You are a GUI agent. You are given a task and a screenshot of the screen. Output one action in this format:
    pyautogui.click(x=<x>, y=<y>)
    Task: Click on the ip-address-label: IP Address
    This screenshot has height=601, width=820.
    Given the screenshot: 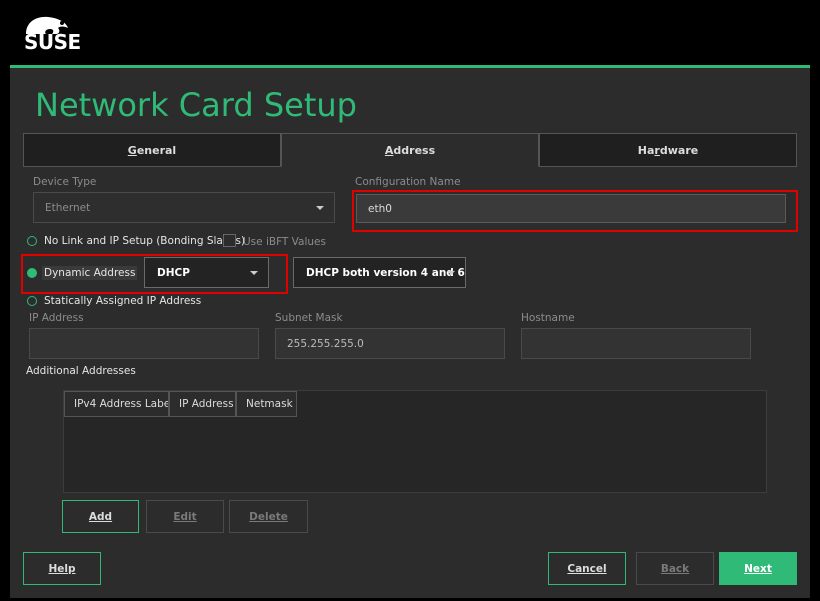 What is the action you would take?
    pyautogui.click(x=56, y=318)
    